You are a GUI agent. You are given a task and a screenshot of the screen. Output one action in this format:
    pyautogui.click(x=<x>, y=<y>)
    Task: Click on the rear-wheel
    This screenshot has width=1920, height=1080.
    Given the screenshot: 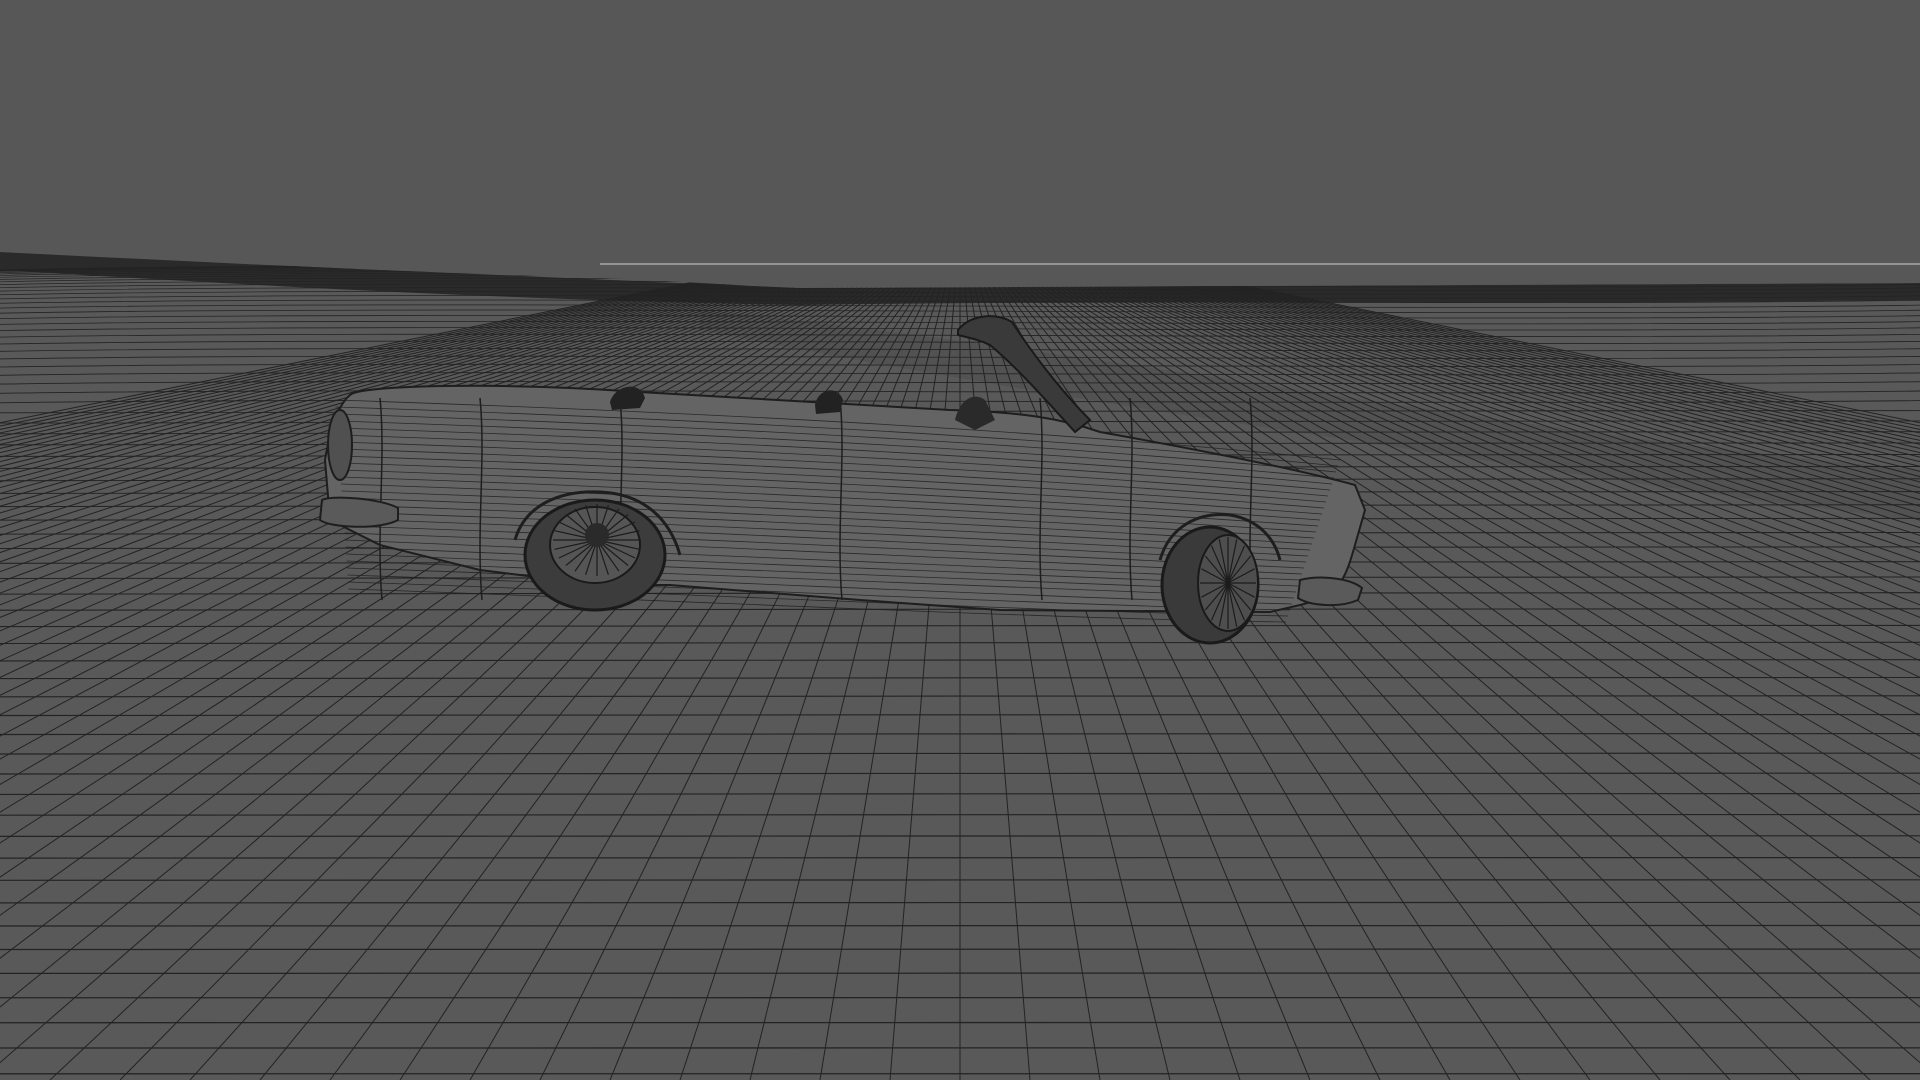 What is the action you would take?
    pyautogui.click(x=595, y=555)
    